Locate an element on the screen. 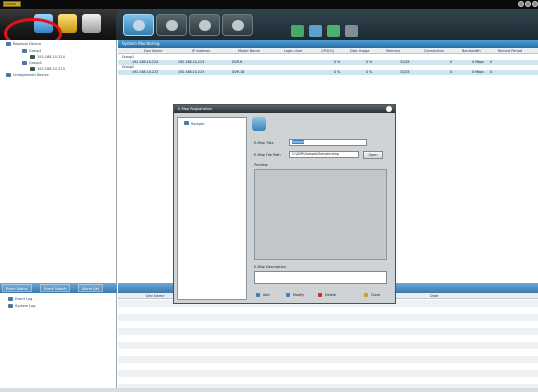  column-header: Memory is located at coordinates (393, 51).